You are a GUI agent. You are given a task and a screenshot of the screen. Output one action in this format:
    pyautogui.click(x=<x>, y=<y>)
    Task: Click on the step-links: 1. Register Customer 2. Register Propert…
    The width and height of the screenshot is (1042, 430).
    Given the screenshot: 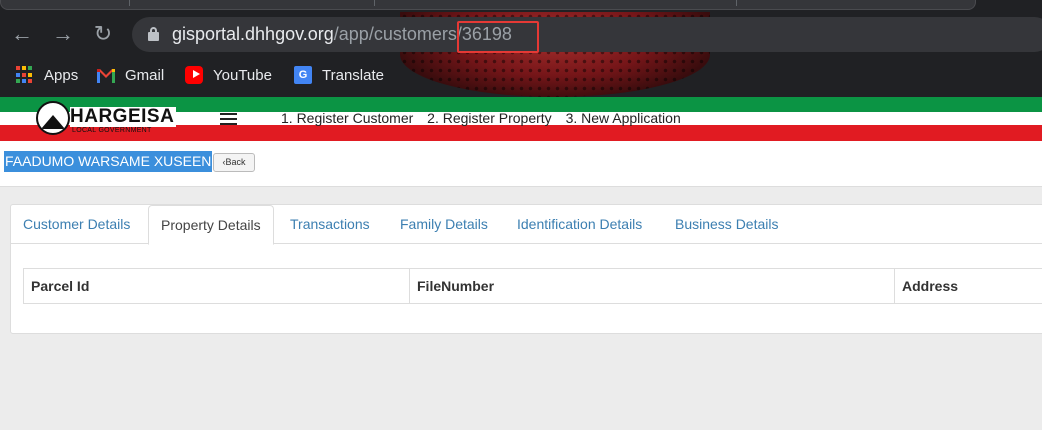 What is the action you would take?
    pyautogui.click(x=486, y=118)
    